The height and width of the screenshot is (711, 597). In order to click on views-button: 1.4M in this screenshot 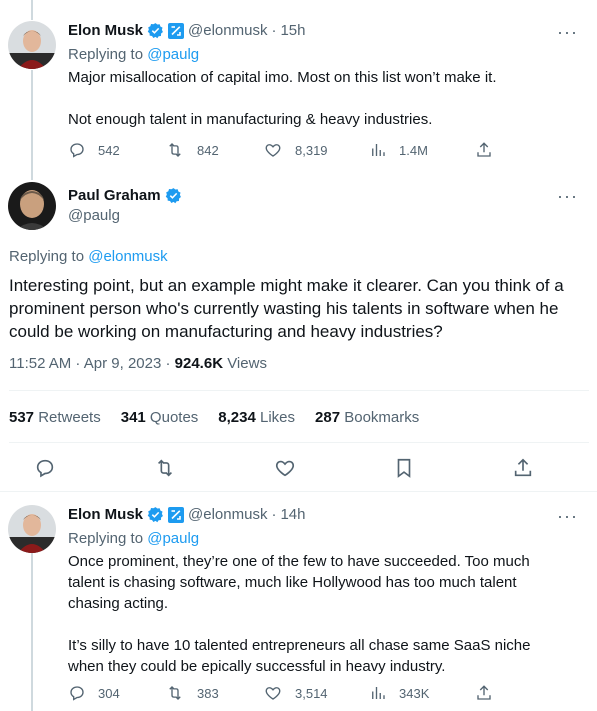, I will do `click(422, 150)`.